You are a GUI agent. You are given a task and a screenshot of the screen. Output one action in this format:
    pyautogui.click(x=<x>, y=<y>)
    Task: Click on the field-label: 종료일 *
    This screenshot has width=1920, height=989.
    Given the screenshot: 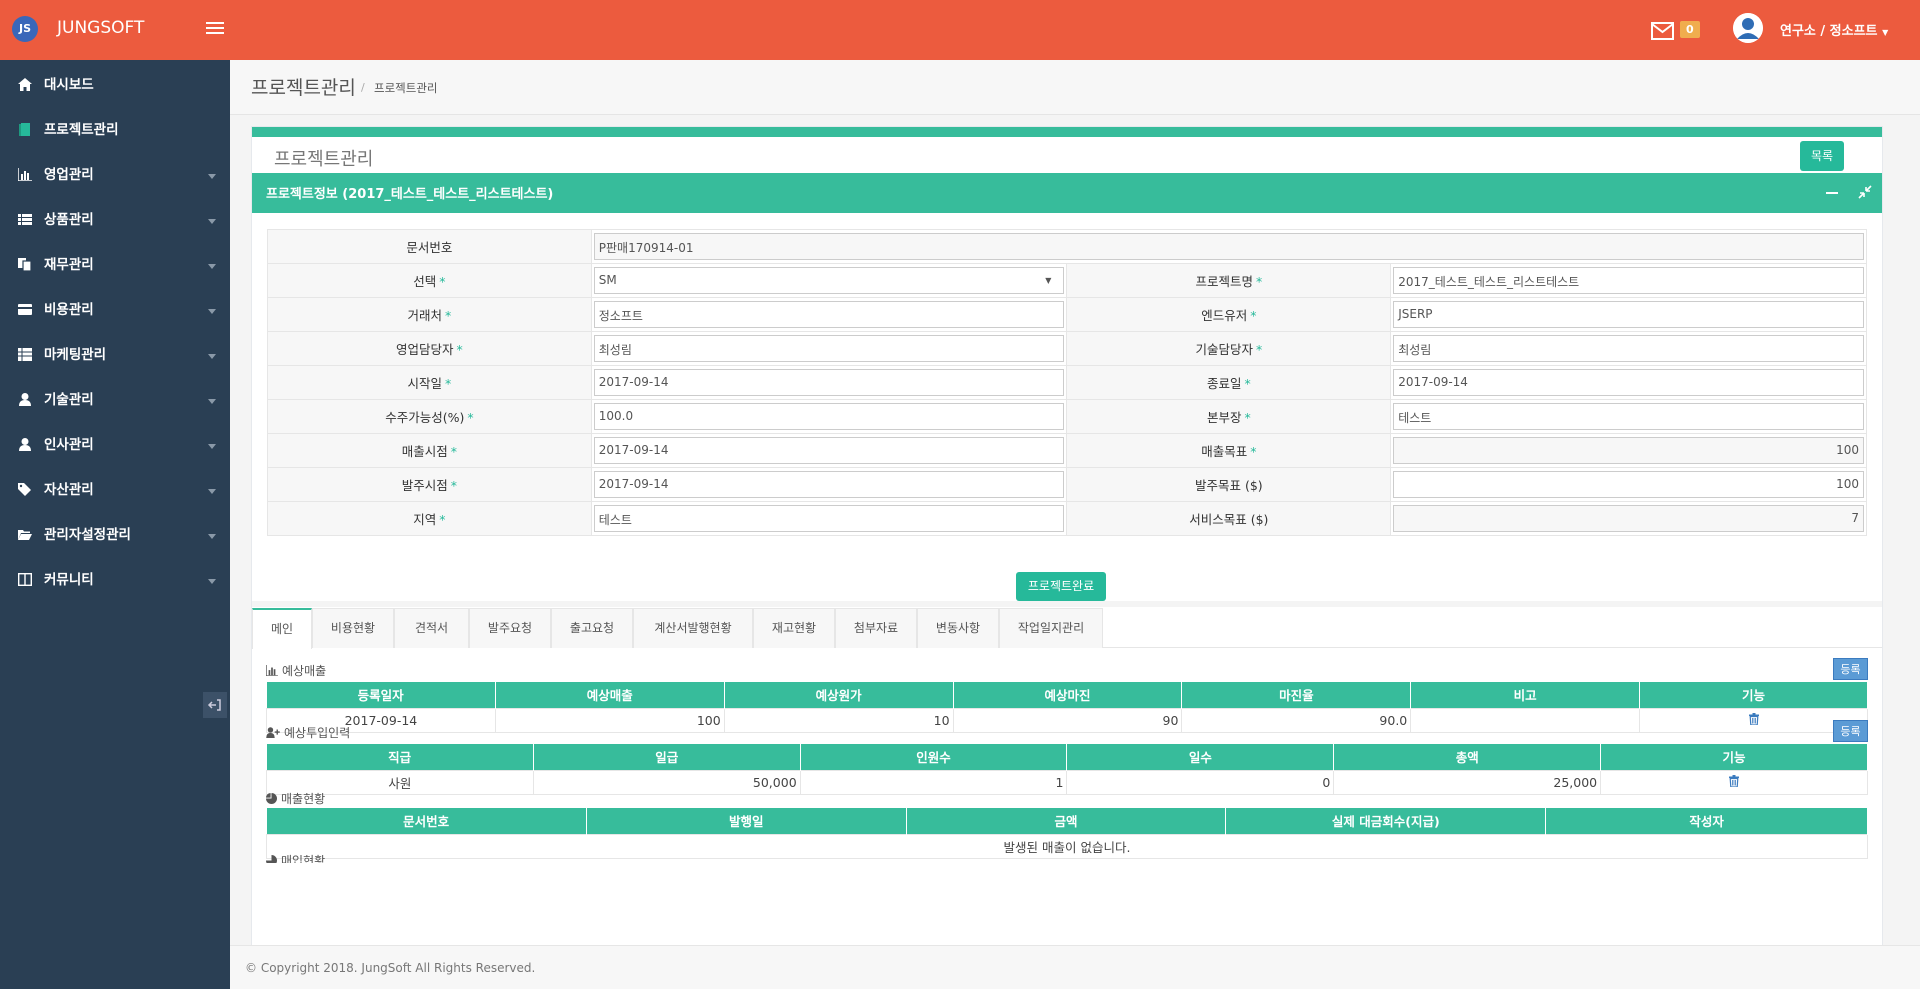 What is the action you would take?
    pyautogui.click(x=1229, y=382)
    